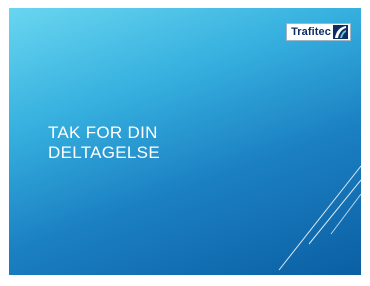 The height and width of the screenshot is (286, 370). Describe the element at coordinates (103, 132) in the screenshot. I see `slide-title-line-1: TAK FOR DIN` at that location.